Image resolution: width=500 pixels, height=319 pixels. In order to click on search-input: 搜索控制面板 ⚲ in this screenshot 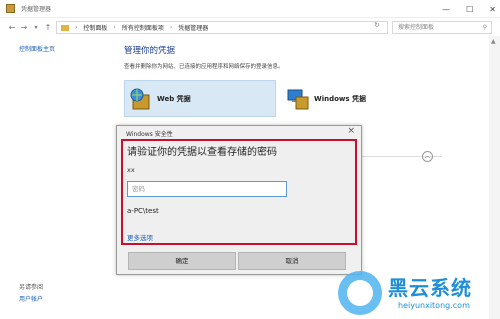, I will do `click(442, 27)`.